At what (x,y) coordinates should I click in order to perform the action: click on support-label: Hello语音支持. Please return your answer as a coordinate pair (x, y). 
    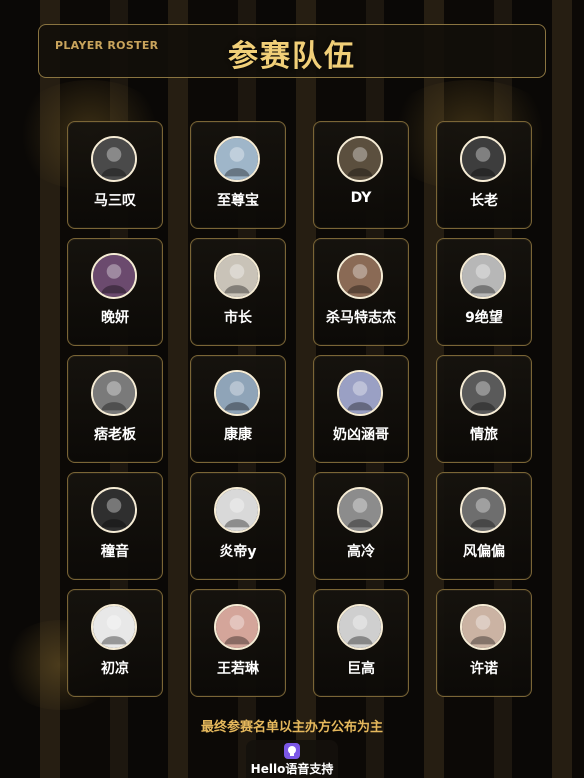
    Looking at the image, I should click on (292, 769).